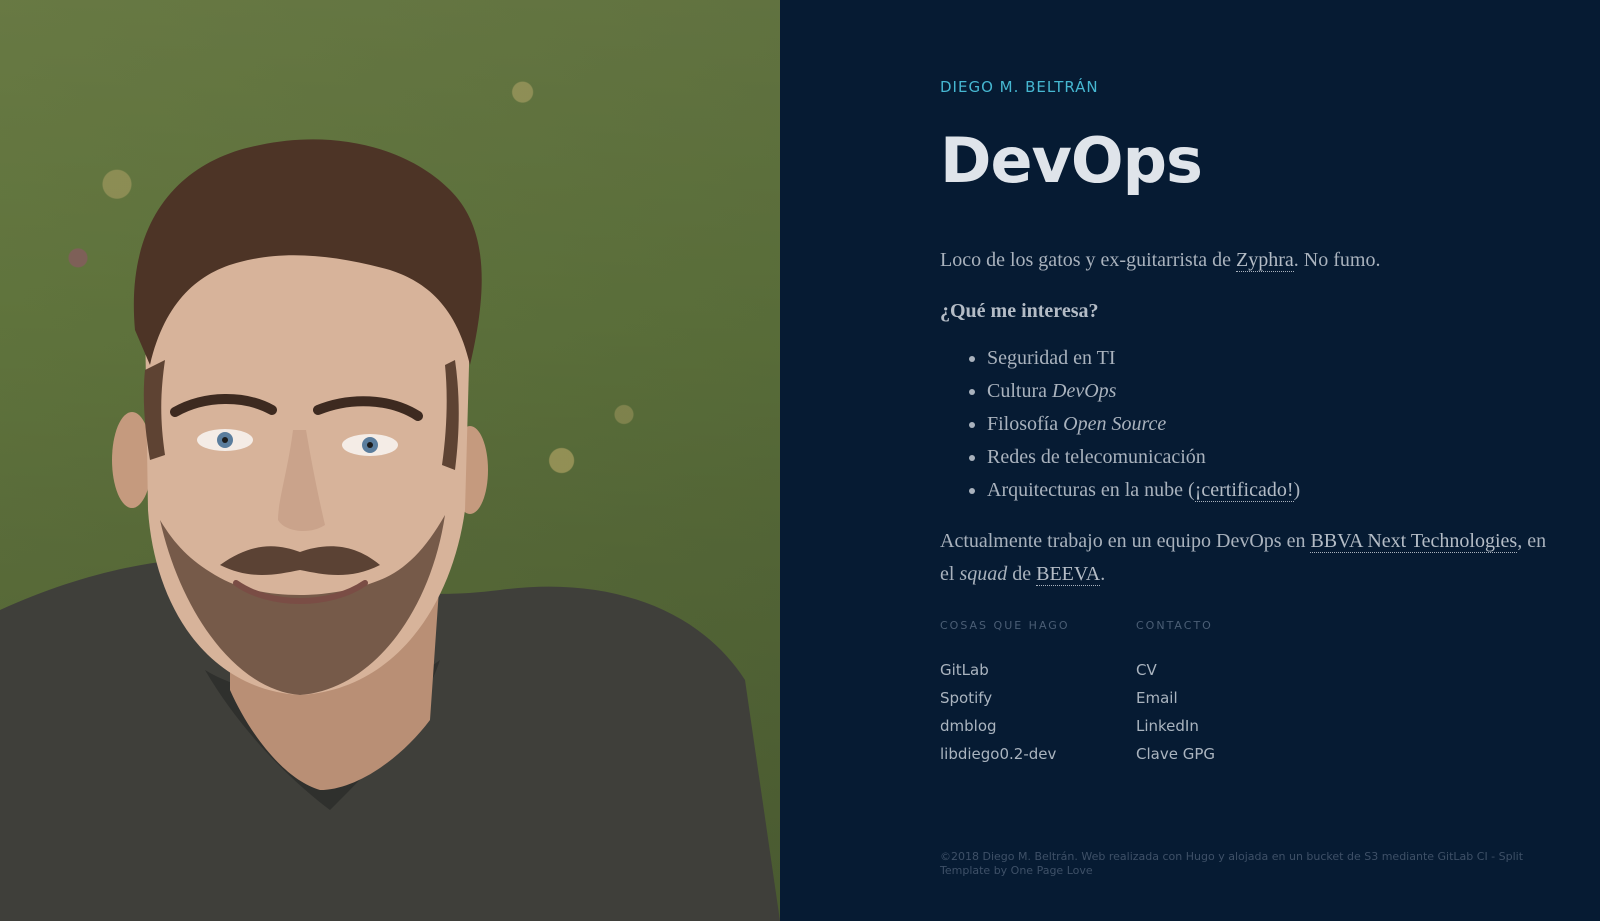 The image size is (1600, 921). I want to click on interest-item-networks: Redes de telecomunicación, so click(1268, 457).